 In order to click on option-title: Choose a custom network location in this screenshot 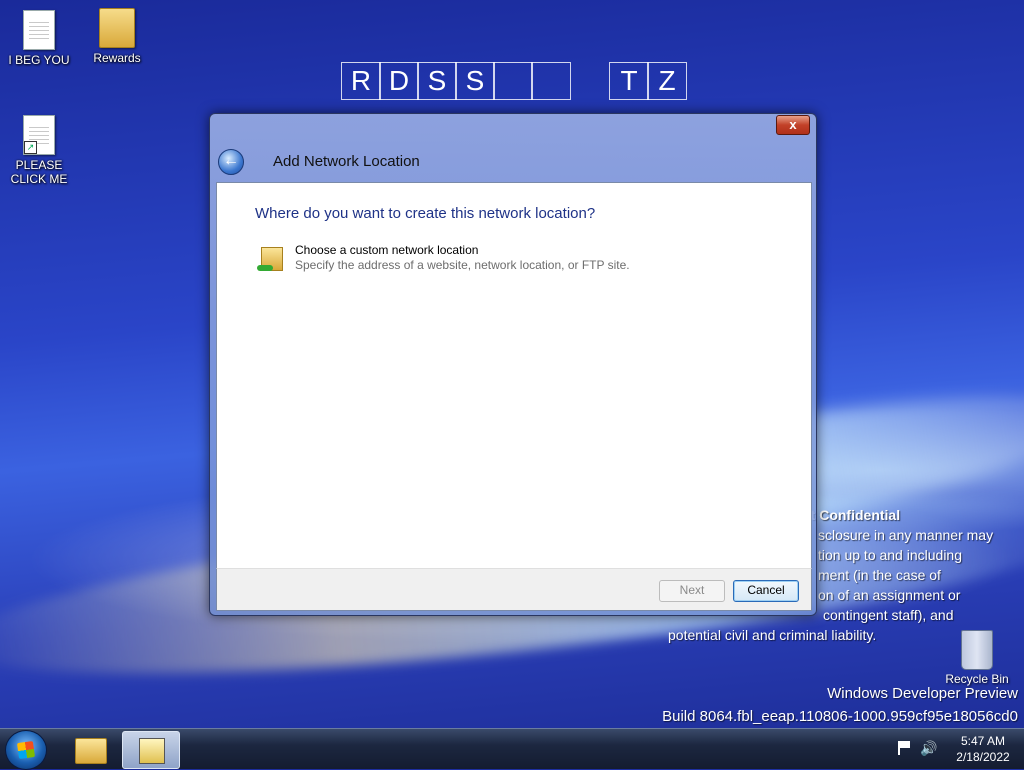, I will do `click(387, 250)`.